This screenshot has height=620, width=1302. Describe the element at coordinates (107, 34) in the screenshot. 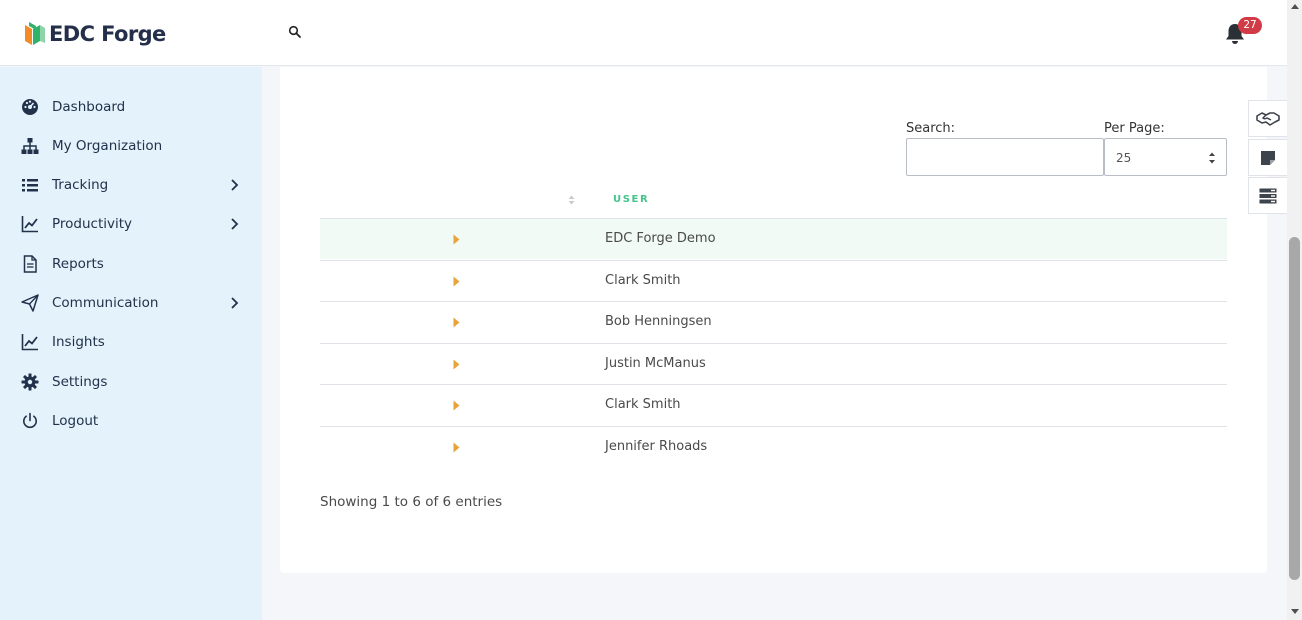

I see `logo-text: EDC Forge` at that location.